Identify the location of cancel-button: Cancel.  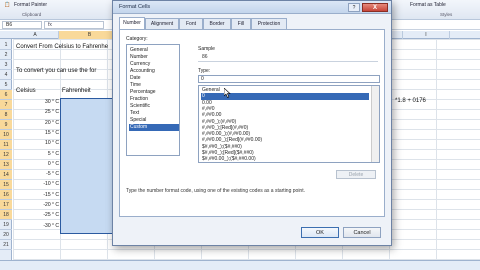
(362, 232).